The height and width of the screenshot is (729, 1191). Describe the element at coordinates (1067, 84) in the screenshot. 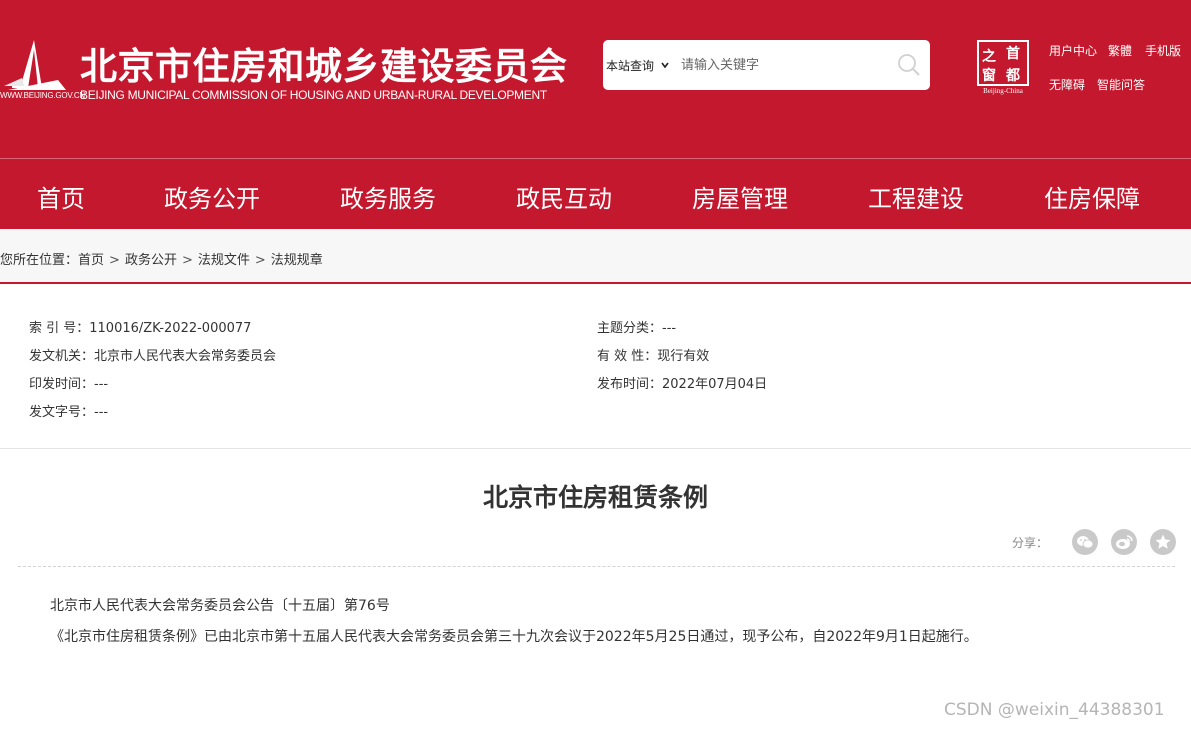

I see `accessibility-link: 无障碍` at that location.